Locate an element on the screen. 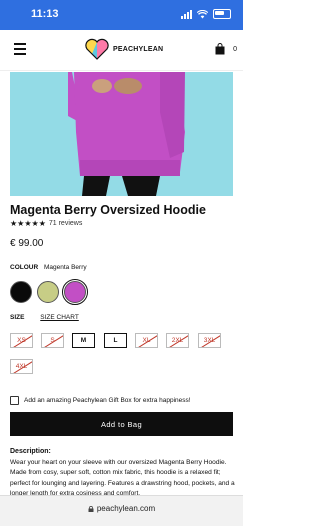 The height and width of the screenshot is (526, 320). description-title: Description: is located at coordinates (30, 451).